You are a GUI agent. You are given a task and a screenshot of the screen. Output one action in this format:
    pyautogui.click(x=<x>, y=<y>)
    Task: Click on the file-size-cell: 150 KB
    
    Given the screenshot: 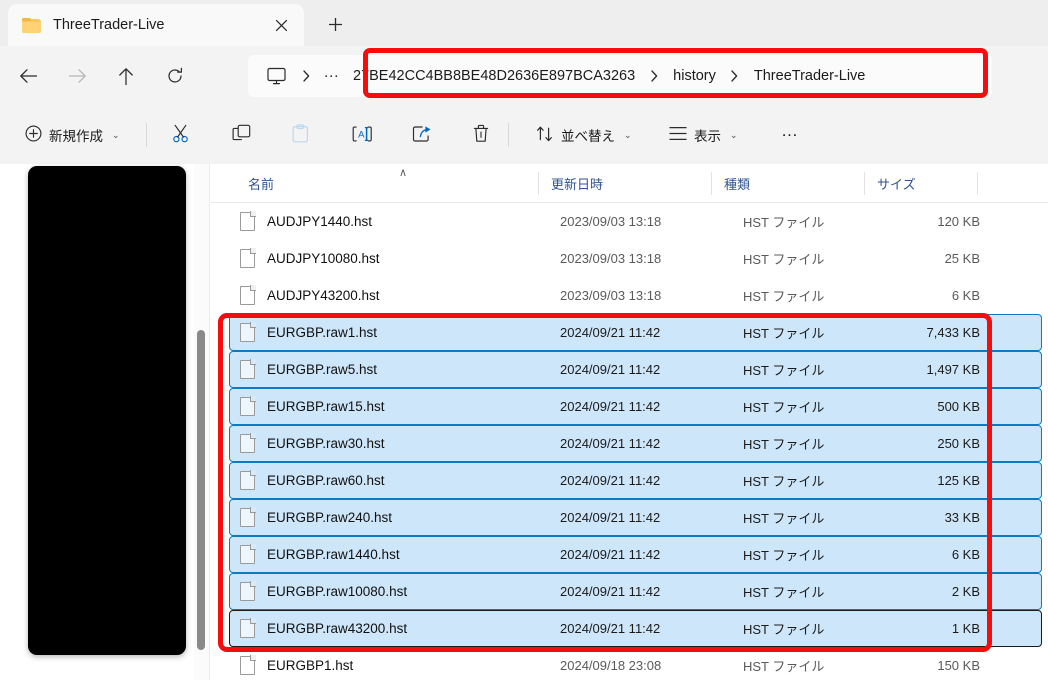 What is the action you would take?
    pyautogui.click(x=958, y=665)
    